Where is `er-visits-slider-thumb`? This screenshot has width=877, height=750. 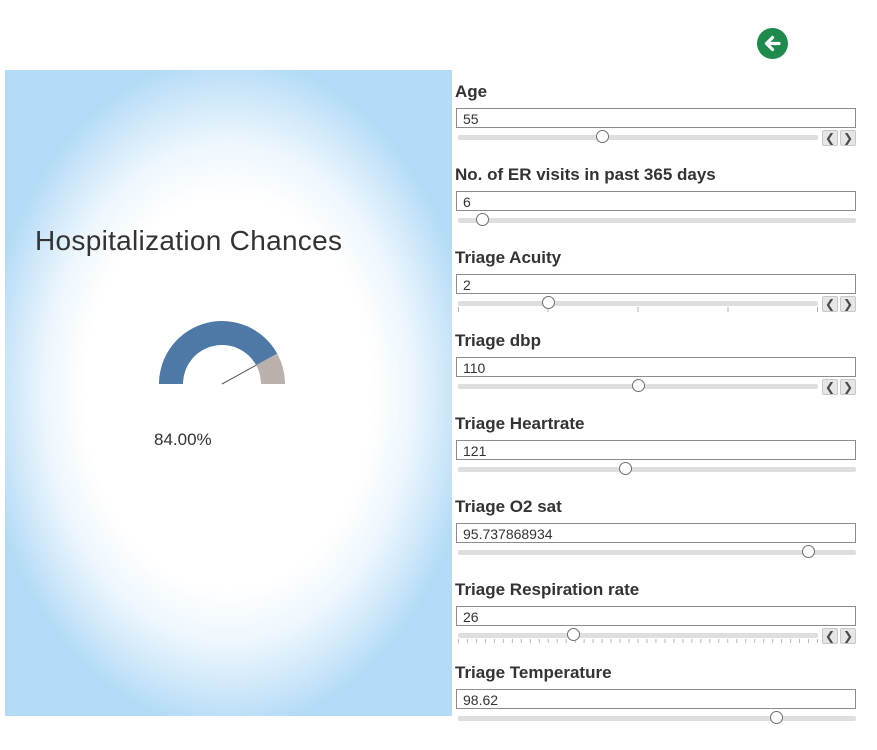
er-visits-slider-thumb is located at coordinates (482, 219).